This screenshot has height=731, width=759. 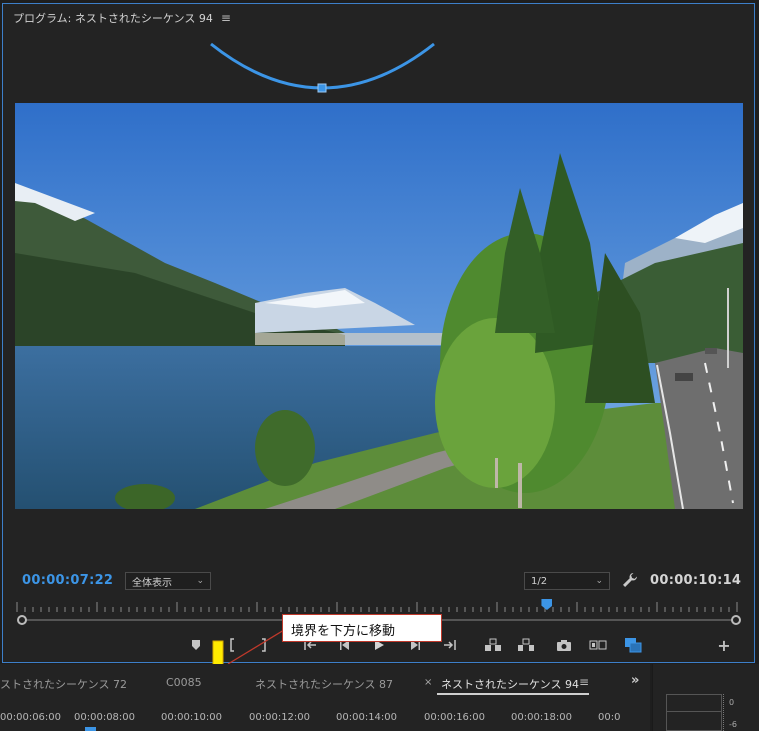 I want to click on ruler-label: 00:0, so click(x=609, y=717).